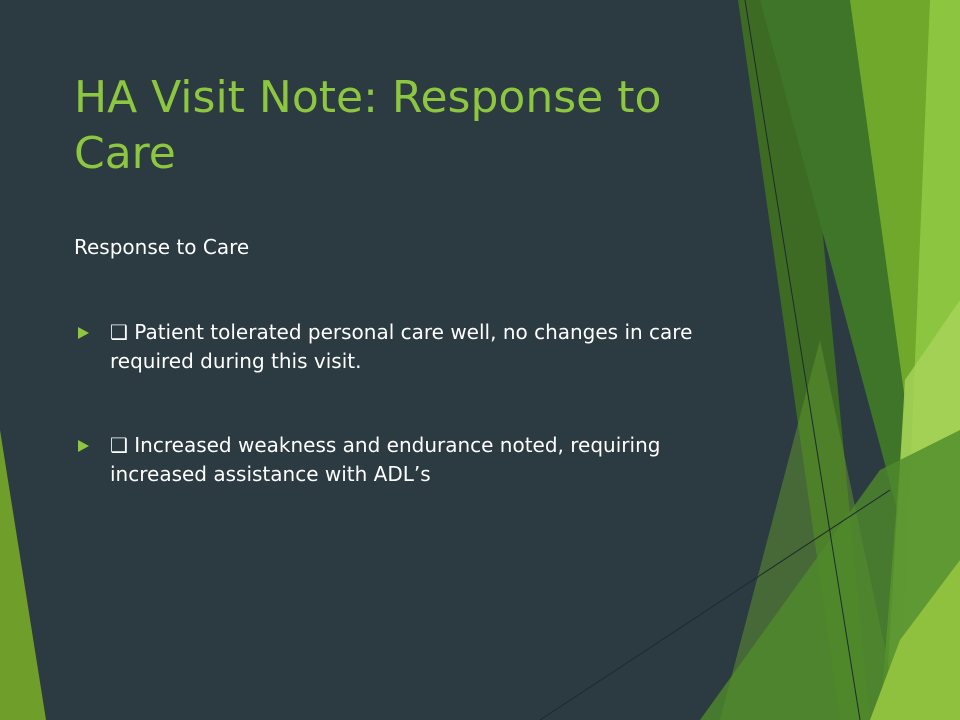 The width and height of the screenshot is (960, 720). Describe the element at coordinates (23, 575) in the screenshot. I see `left-facet` at that location.